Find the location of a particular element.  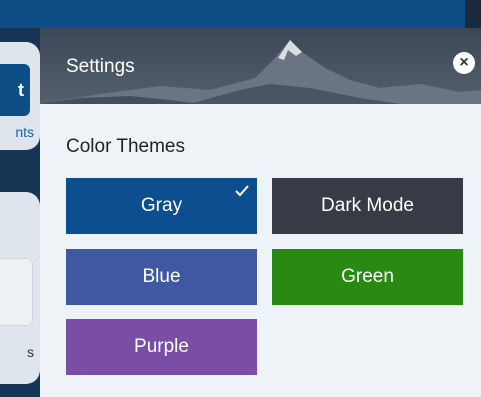

theme-green-button: Green is located at coordinates (367, 277).